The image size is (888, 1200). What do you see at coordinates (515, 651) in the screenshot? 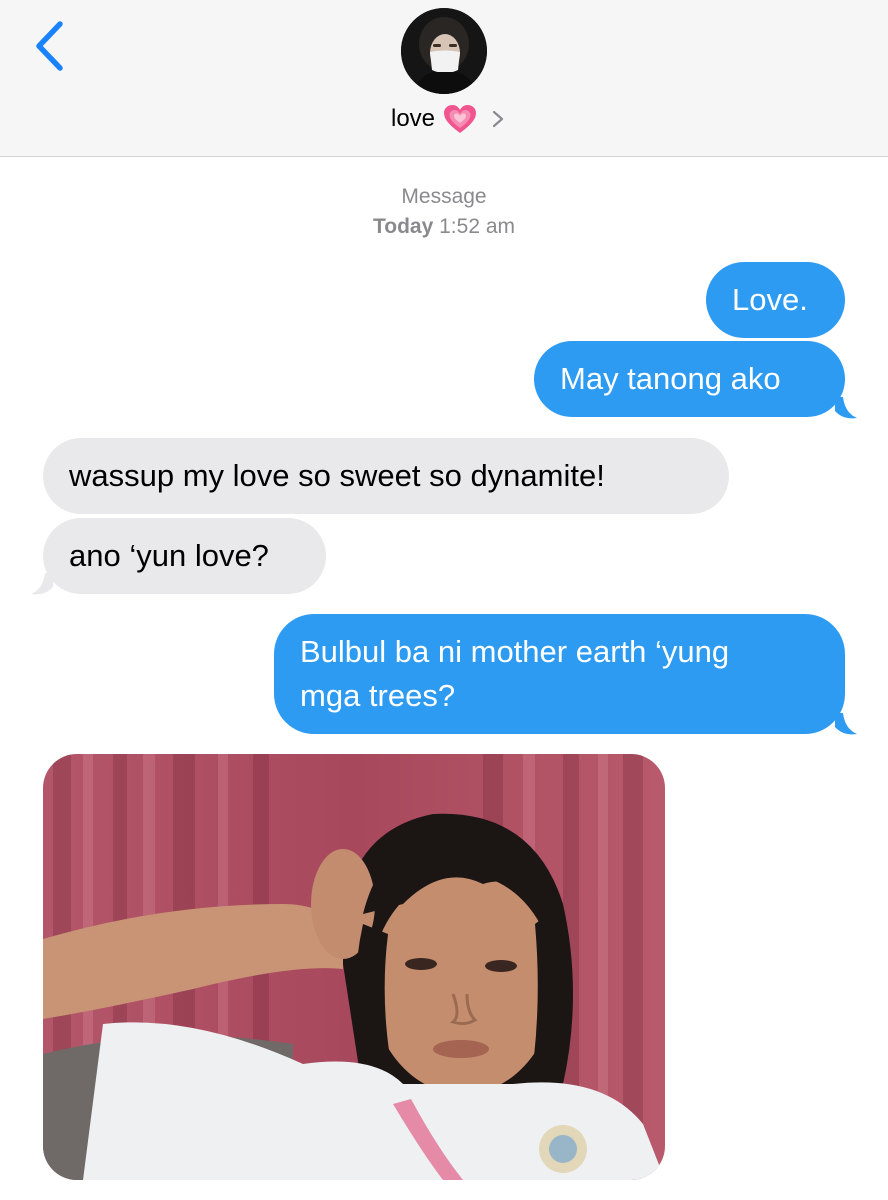
I see `message-text-line: Bulbul ba ni mother earth ‘yung` at bounding box center [515, 651].